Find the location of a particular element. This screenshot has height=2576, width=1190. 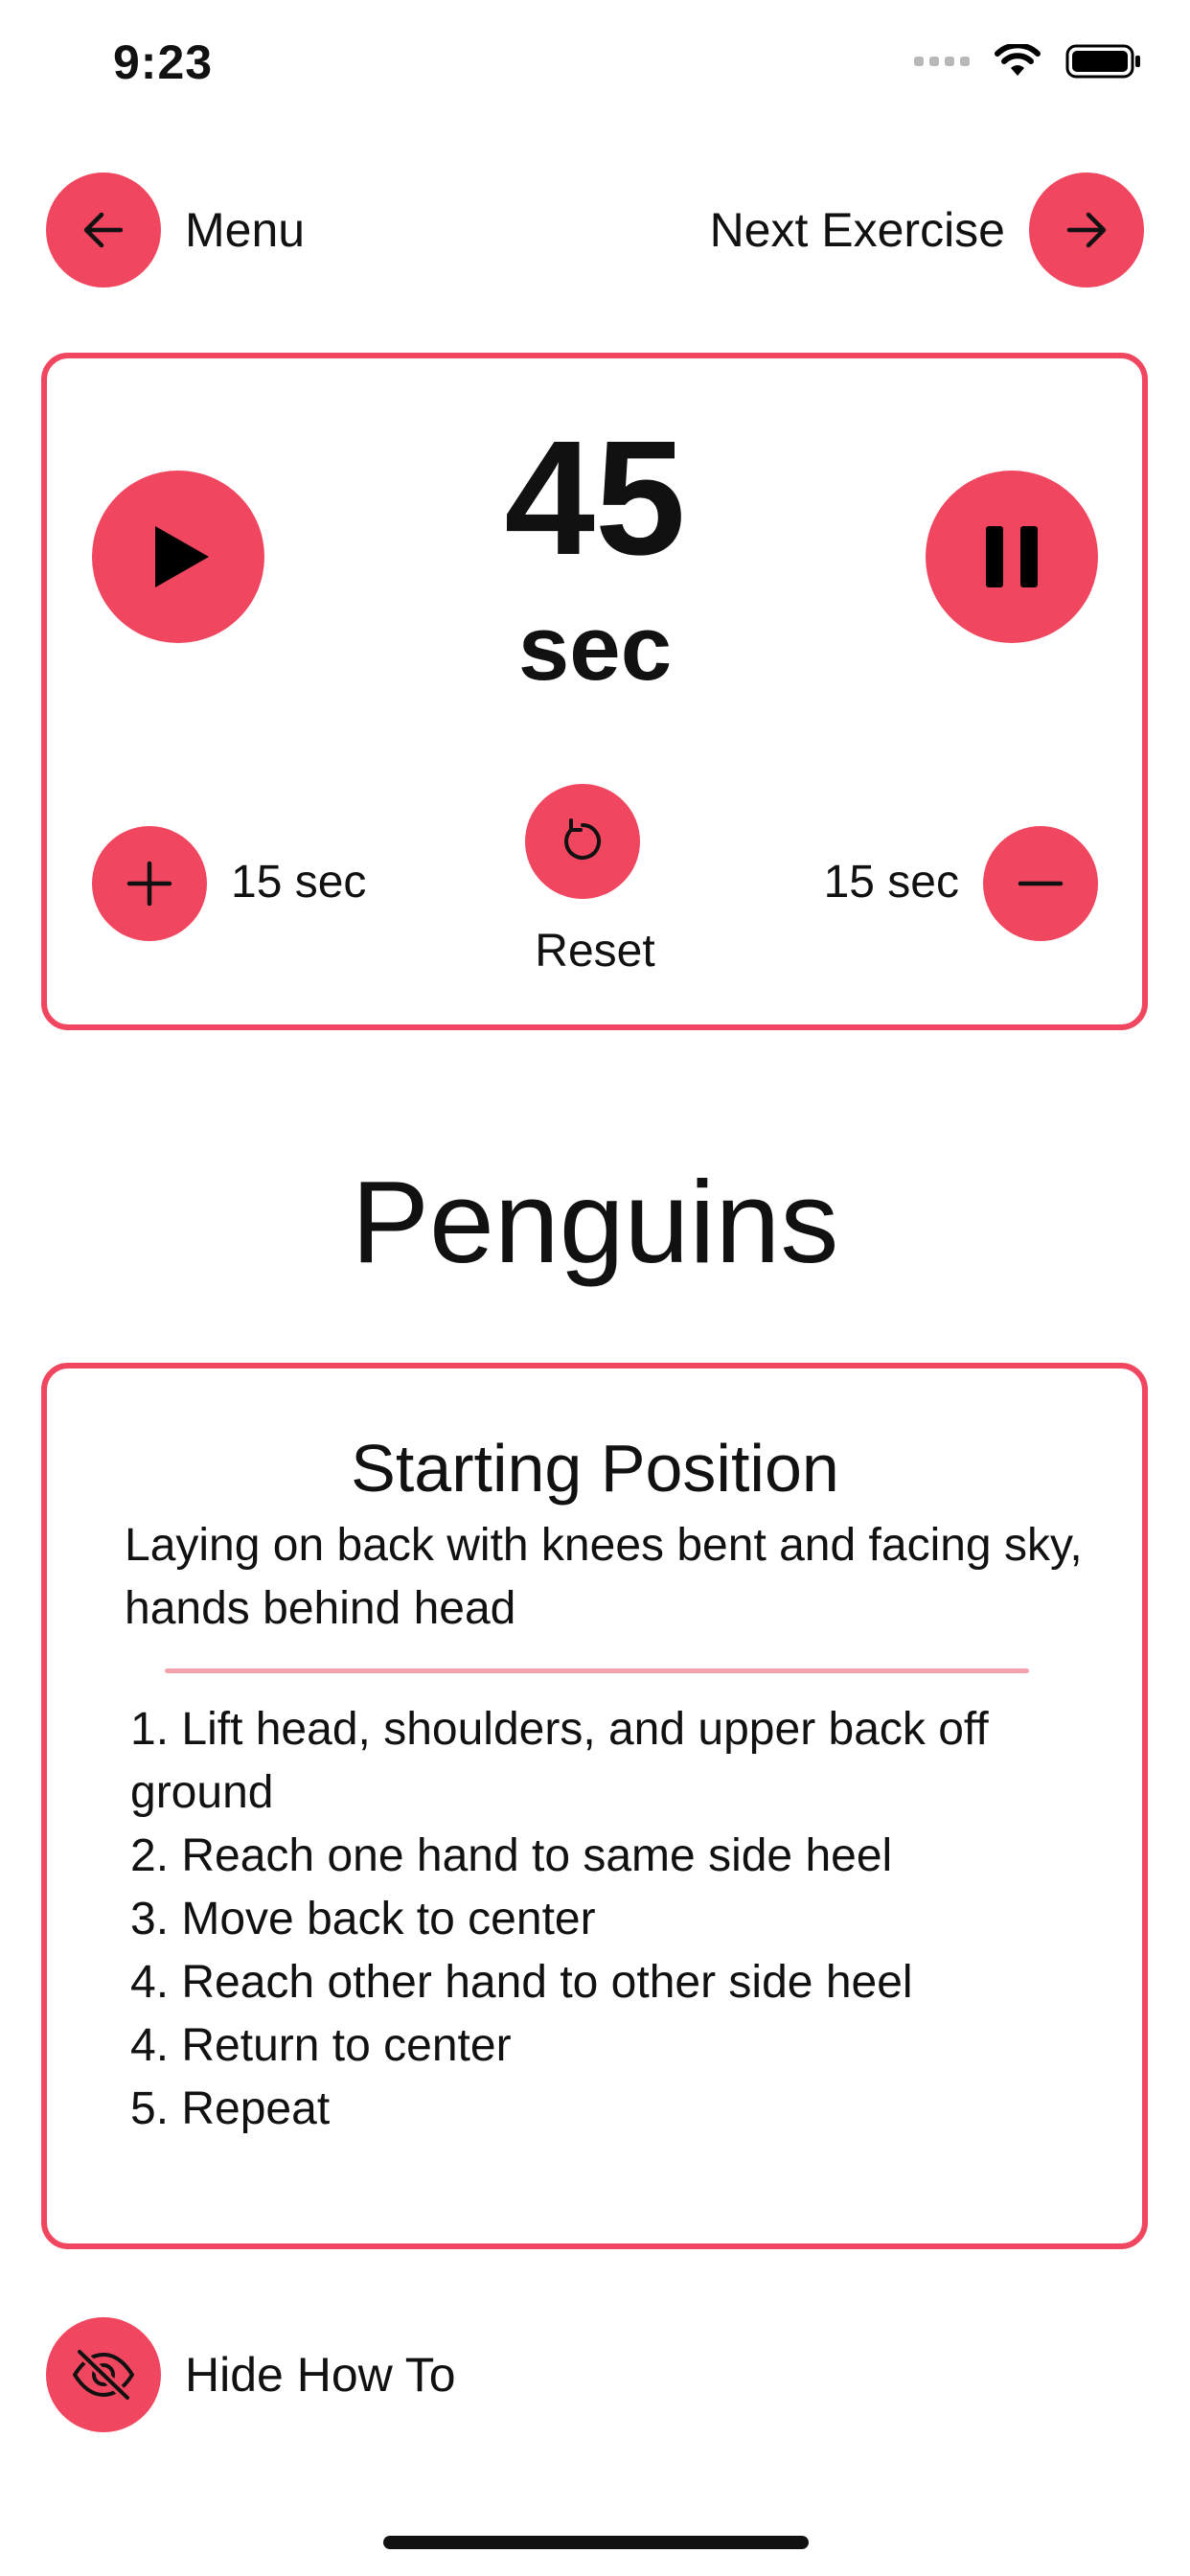

add-time-button is located at coordinates (150, 883).